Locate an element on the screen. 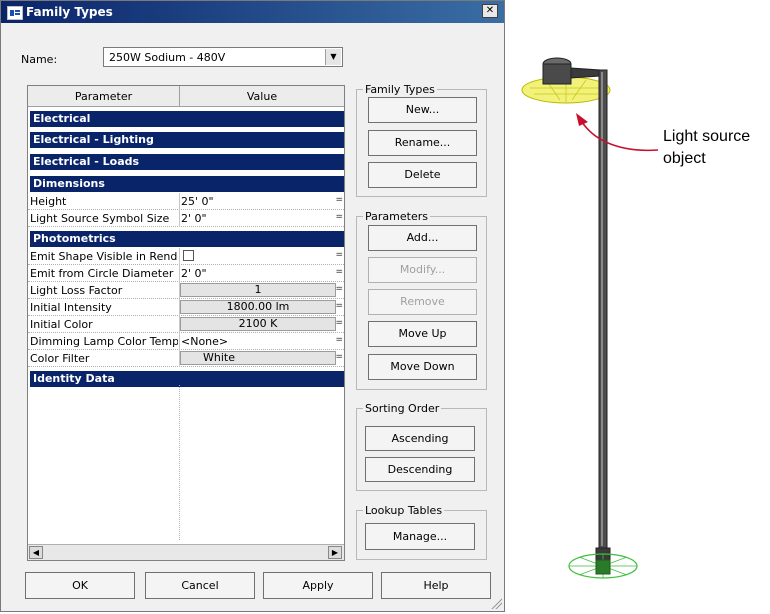 This screenshot has height=614, width=770. remove-parameter-button: Remove is located at coordinates (422, 302).